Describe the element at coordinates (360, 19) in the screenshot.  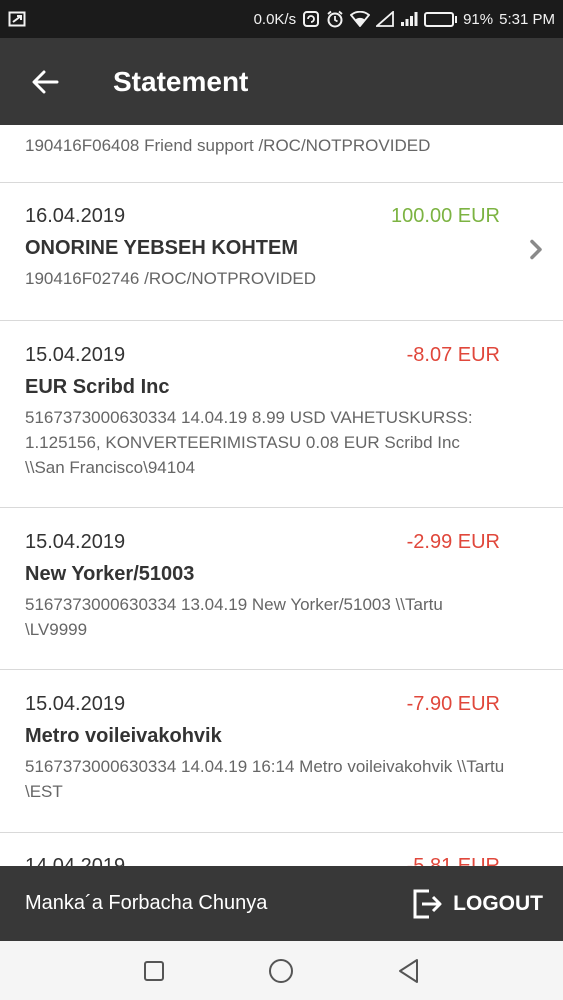
I see `wifi-icon` at that location.